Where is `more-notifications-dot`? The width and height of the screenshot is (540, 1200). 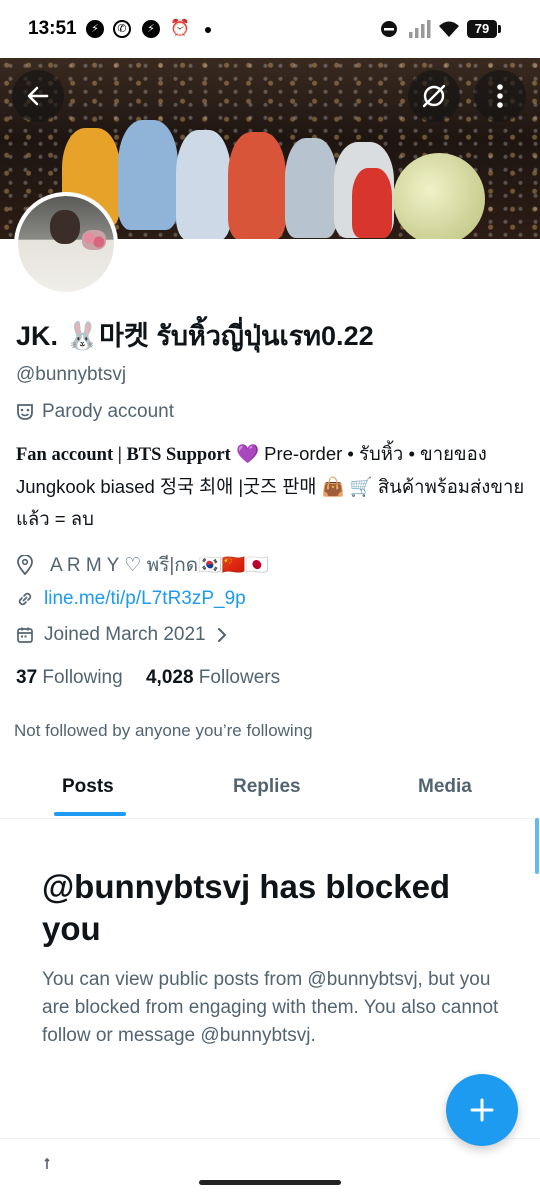
more-notifications-dot is located at coordinates (208, 30).